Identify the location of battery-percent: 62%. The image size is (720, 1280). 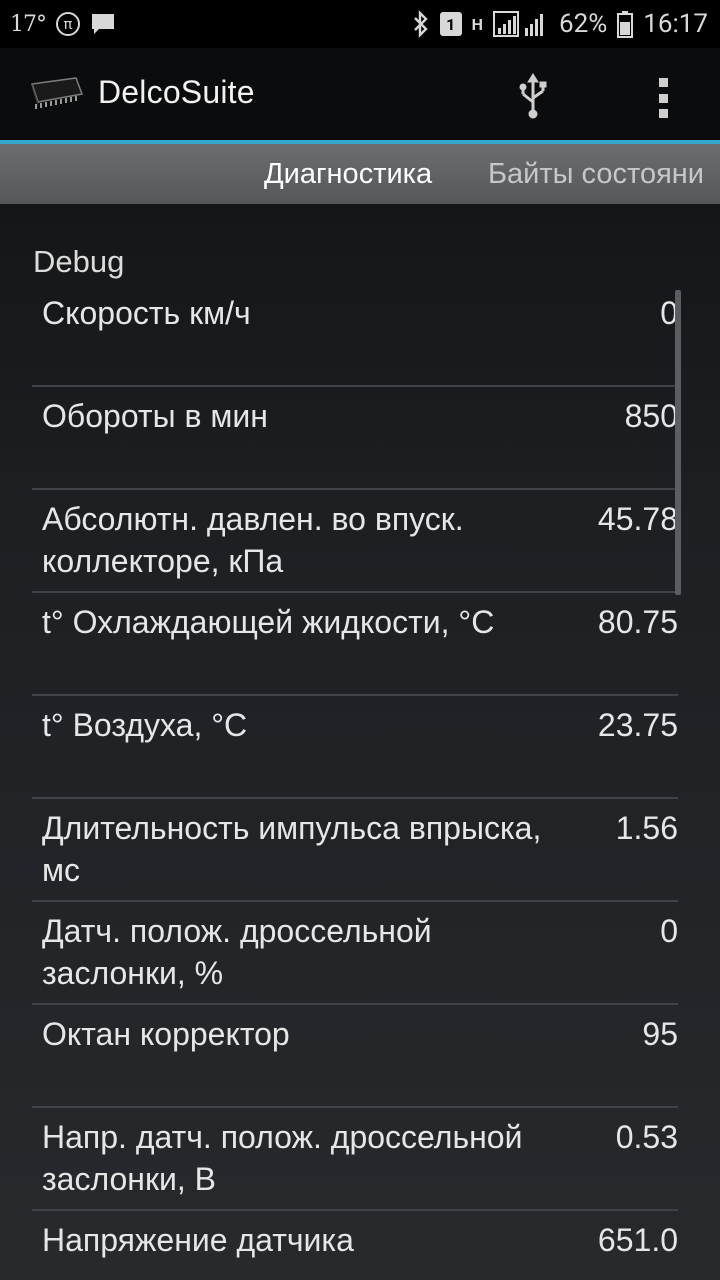
(583, 24).